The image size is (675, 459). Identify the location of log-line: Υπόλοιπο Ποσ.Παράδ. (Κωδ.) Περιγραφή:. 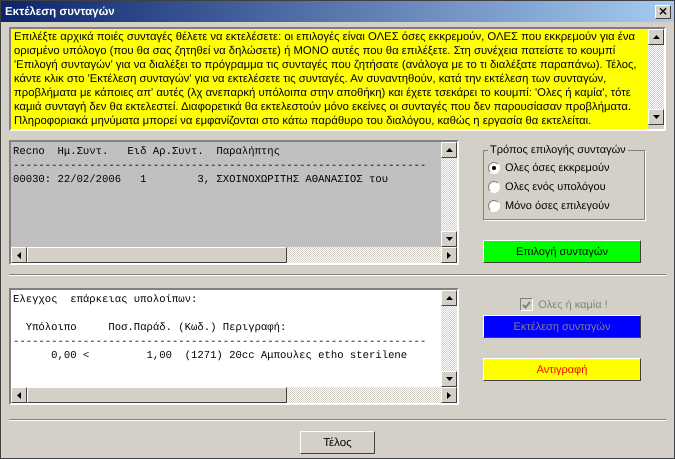
(156, 328).